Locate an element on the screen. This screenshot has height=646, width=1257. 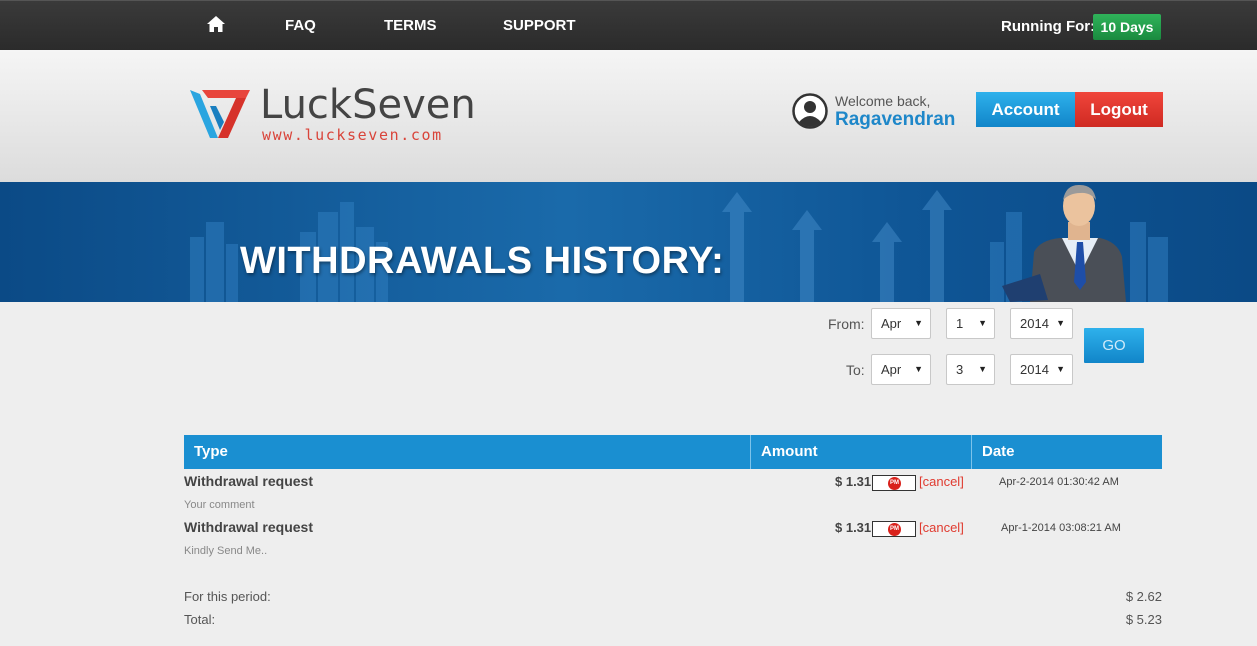
to-label: To: is located at coordinates (855, 370).